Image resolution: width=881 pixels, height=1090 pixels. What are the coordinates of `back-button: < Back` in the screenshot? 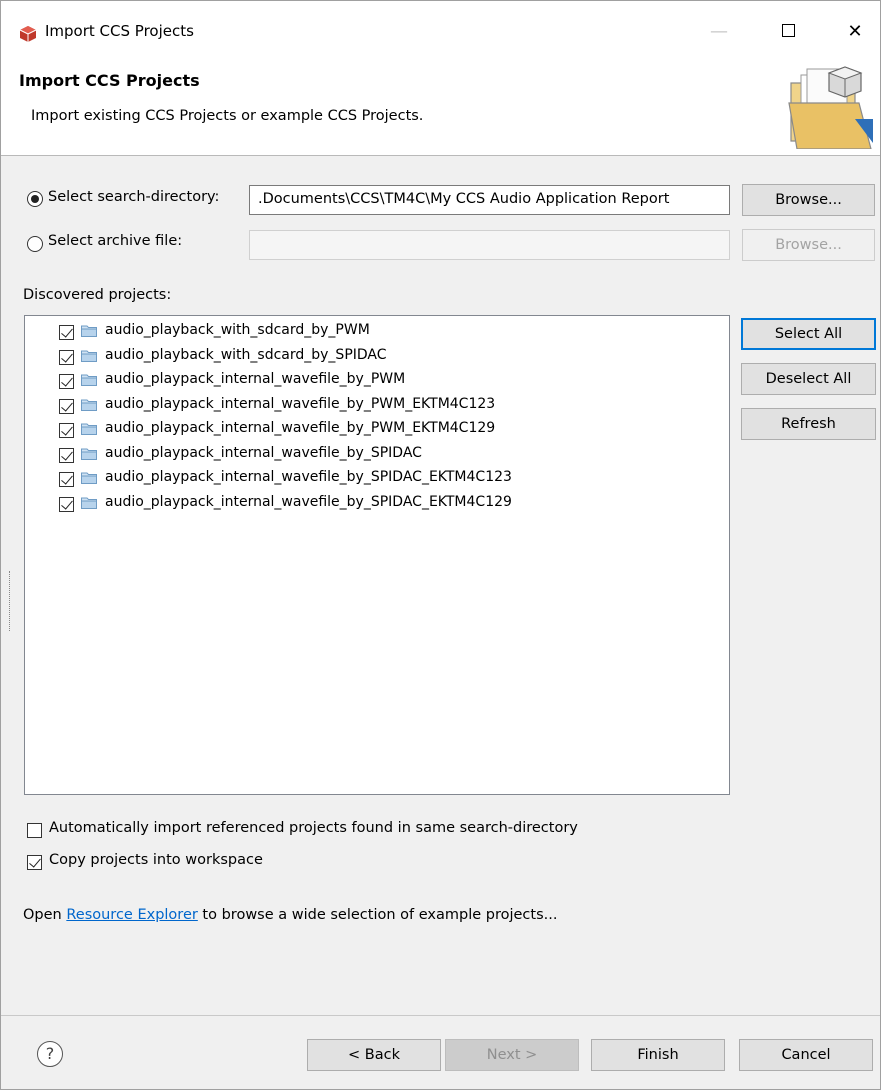 It's located at (374, 1055).